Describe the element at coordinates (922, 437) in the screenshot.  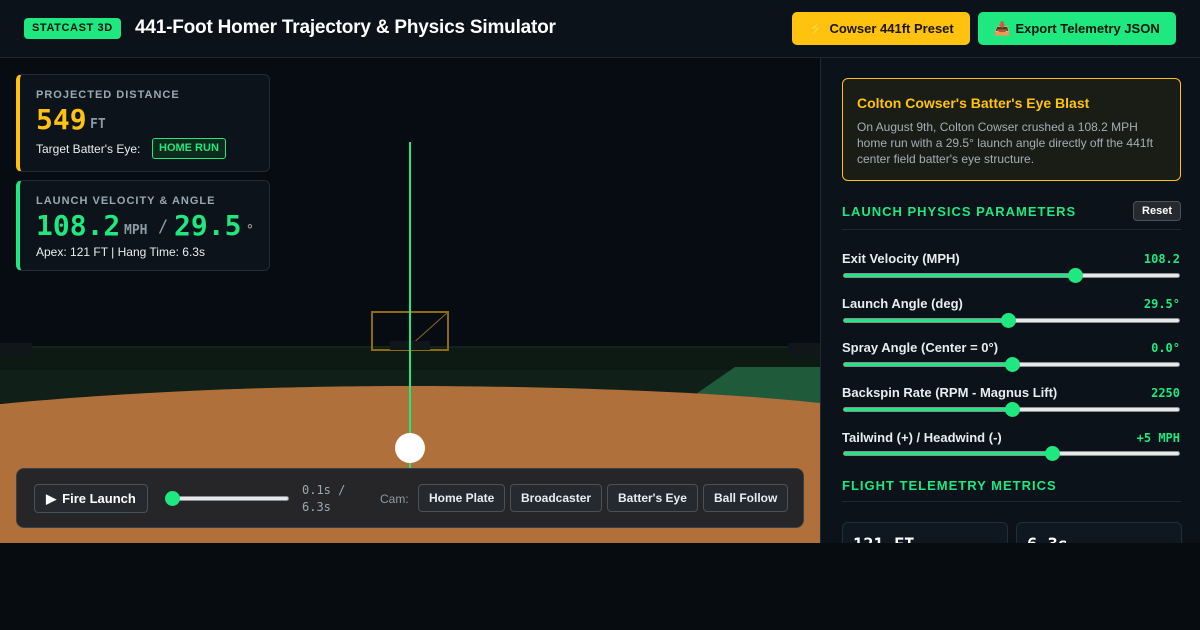
I see `wind-label: Tailwind (+) / Headwind (-)` at that location.